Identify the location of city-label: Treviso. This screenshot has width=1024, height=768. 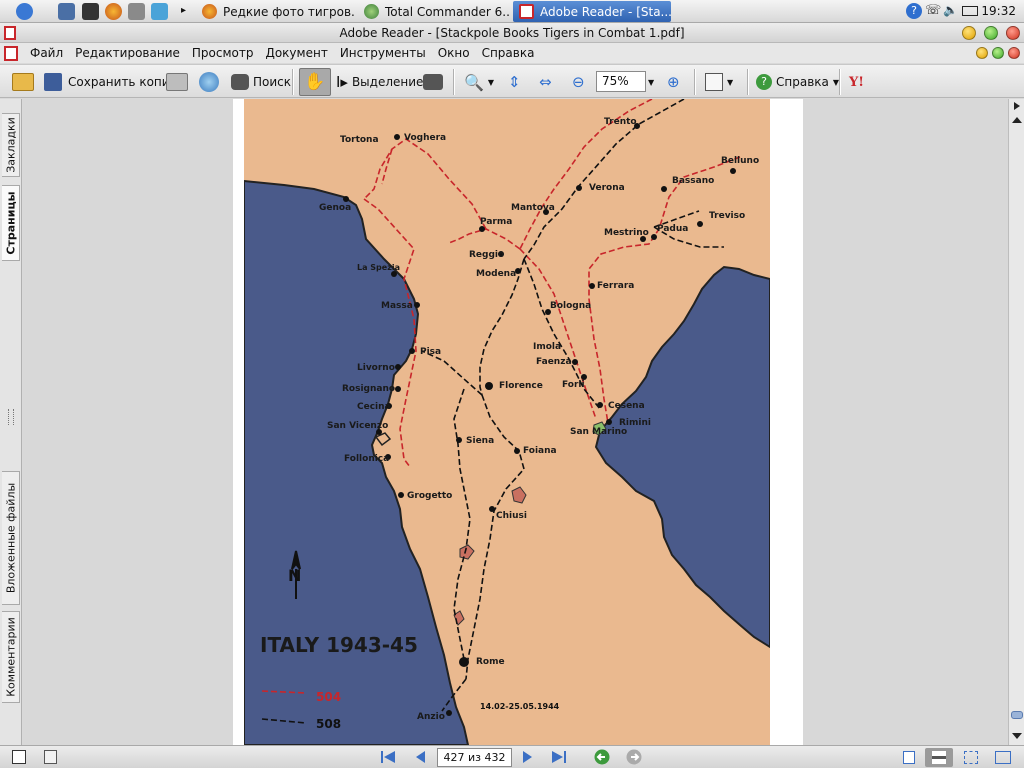
(727, 216).